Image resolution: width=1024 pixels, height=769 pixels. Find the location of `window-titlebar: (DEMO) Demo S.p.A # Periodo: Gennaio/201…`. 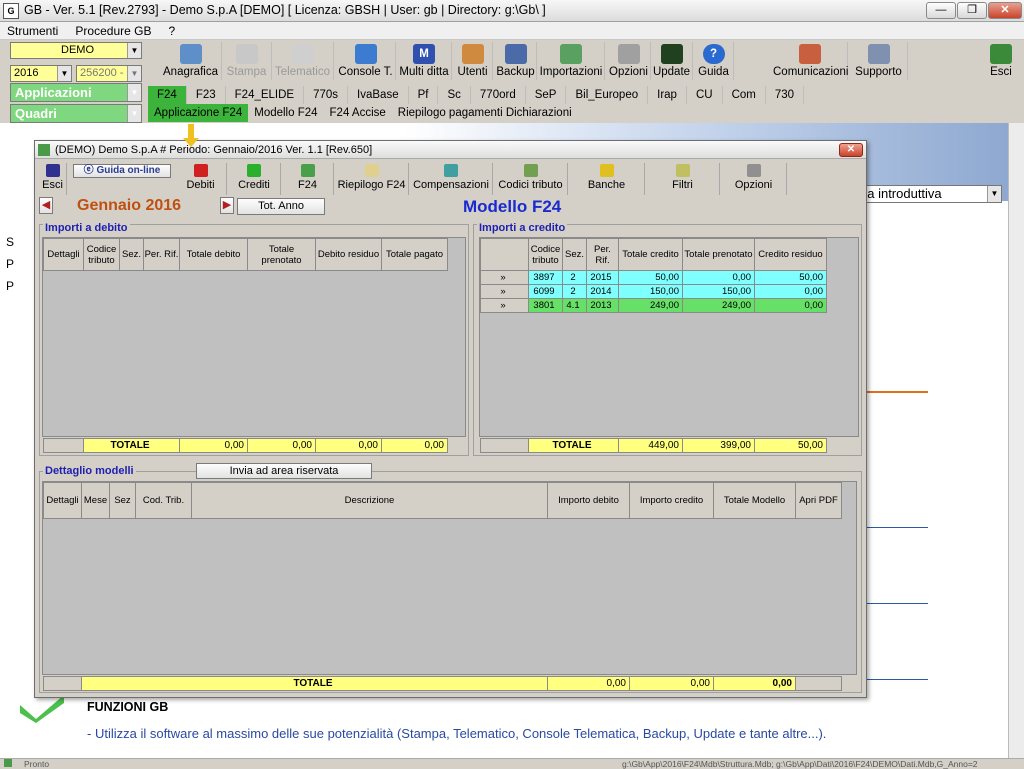

window-titlebar: (DEMO) Demo S.p.A # Periodo: Gennaio/201… is located at coordinates (450, 150).